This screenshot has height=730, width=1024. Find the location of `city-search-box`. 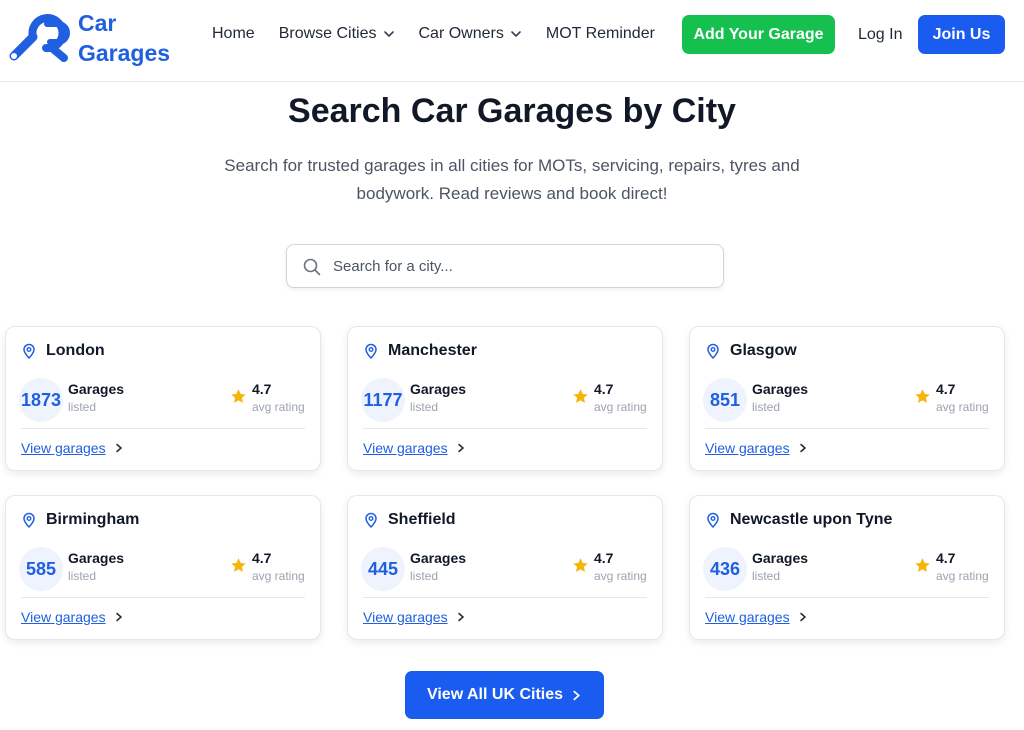

city-search-box is located at coordinates (505, 266).